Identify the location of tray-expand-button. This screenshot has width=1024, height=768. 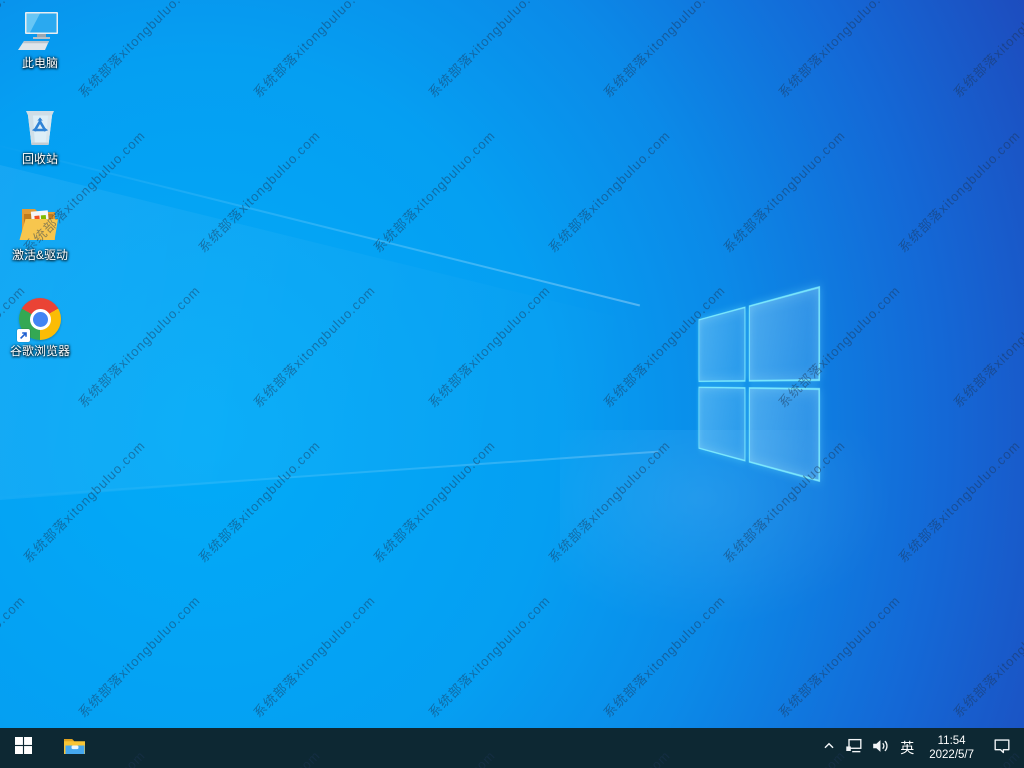
(829, 748).